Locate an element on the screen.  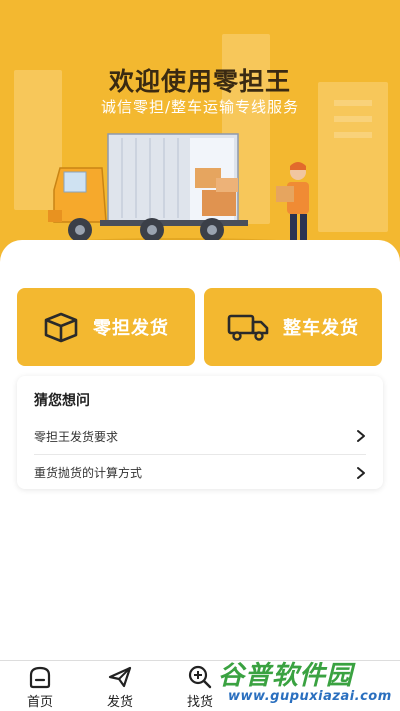
home-icon is located at coordinates (40, 677).